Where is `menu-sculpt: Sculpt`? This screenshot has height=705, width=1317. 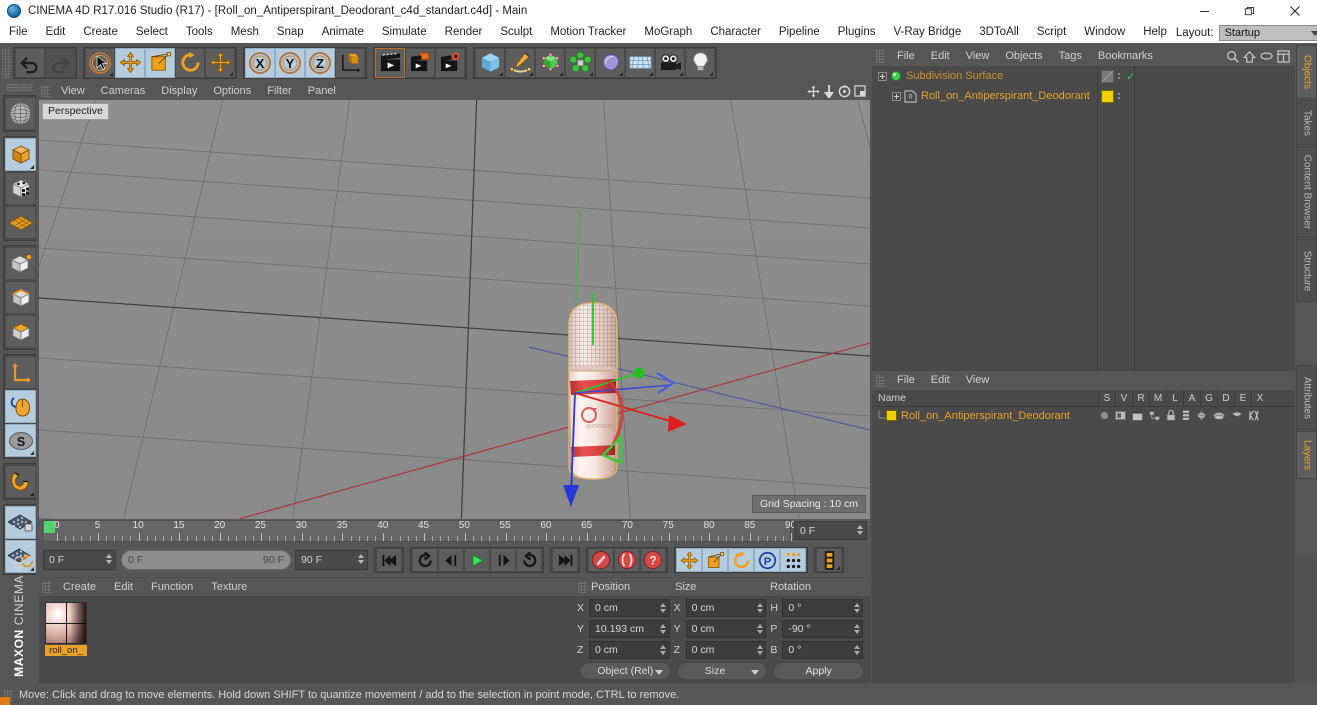
menu-sculpt: Sculpt is located at coordinates (516, 32).